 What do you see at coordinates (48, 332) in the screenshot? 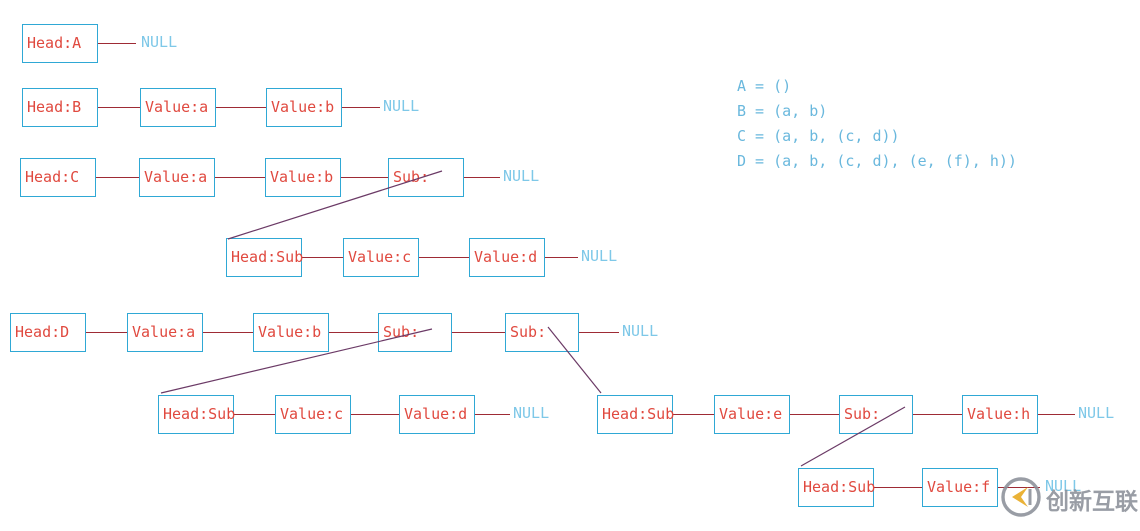
I see `node-box: Head:D` at bounding box center [48, 332].